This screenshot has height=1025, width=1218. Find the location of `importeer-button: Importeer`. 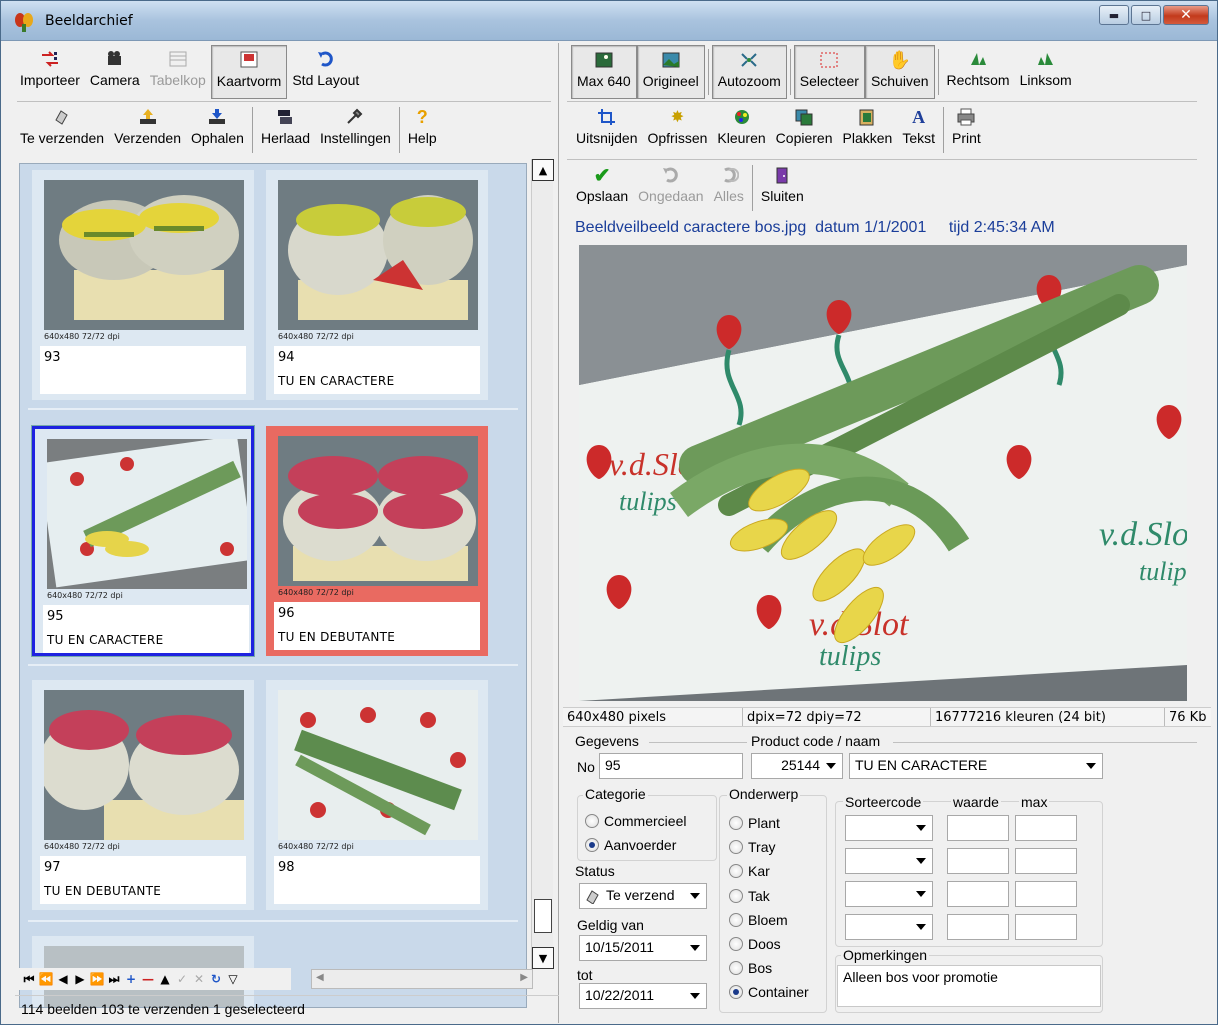

importeer-button: Importeer is located at coordinates (50, 72).